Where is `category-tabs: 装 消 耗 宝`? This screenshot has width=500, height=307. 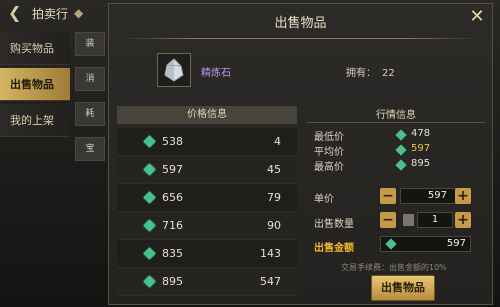
category-tabs: 装 消 耗 宝 is located at coordinates (90, 102).